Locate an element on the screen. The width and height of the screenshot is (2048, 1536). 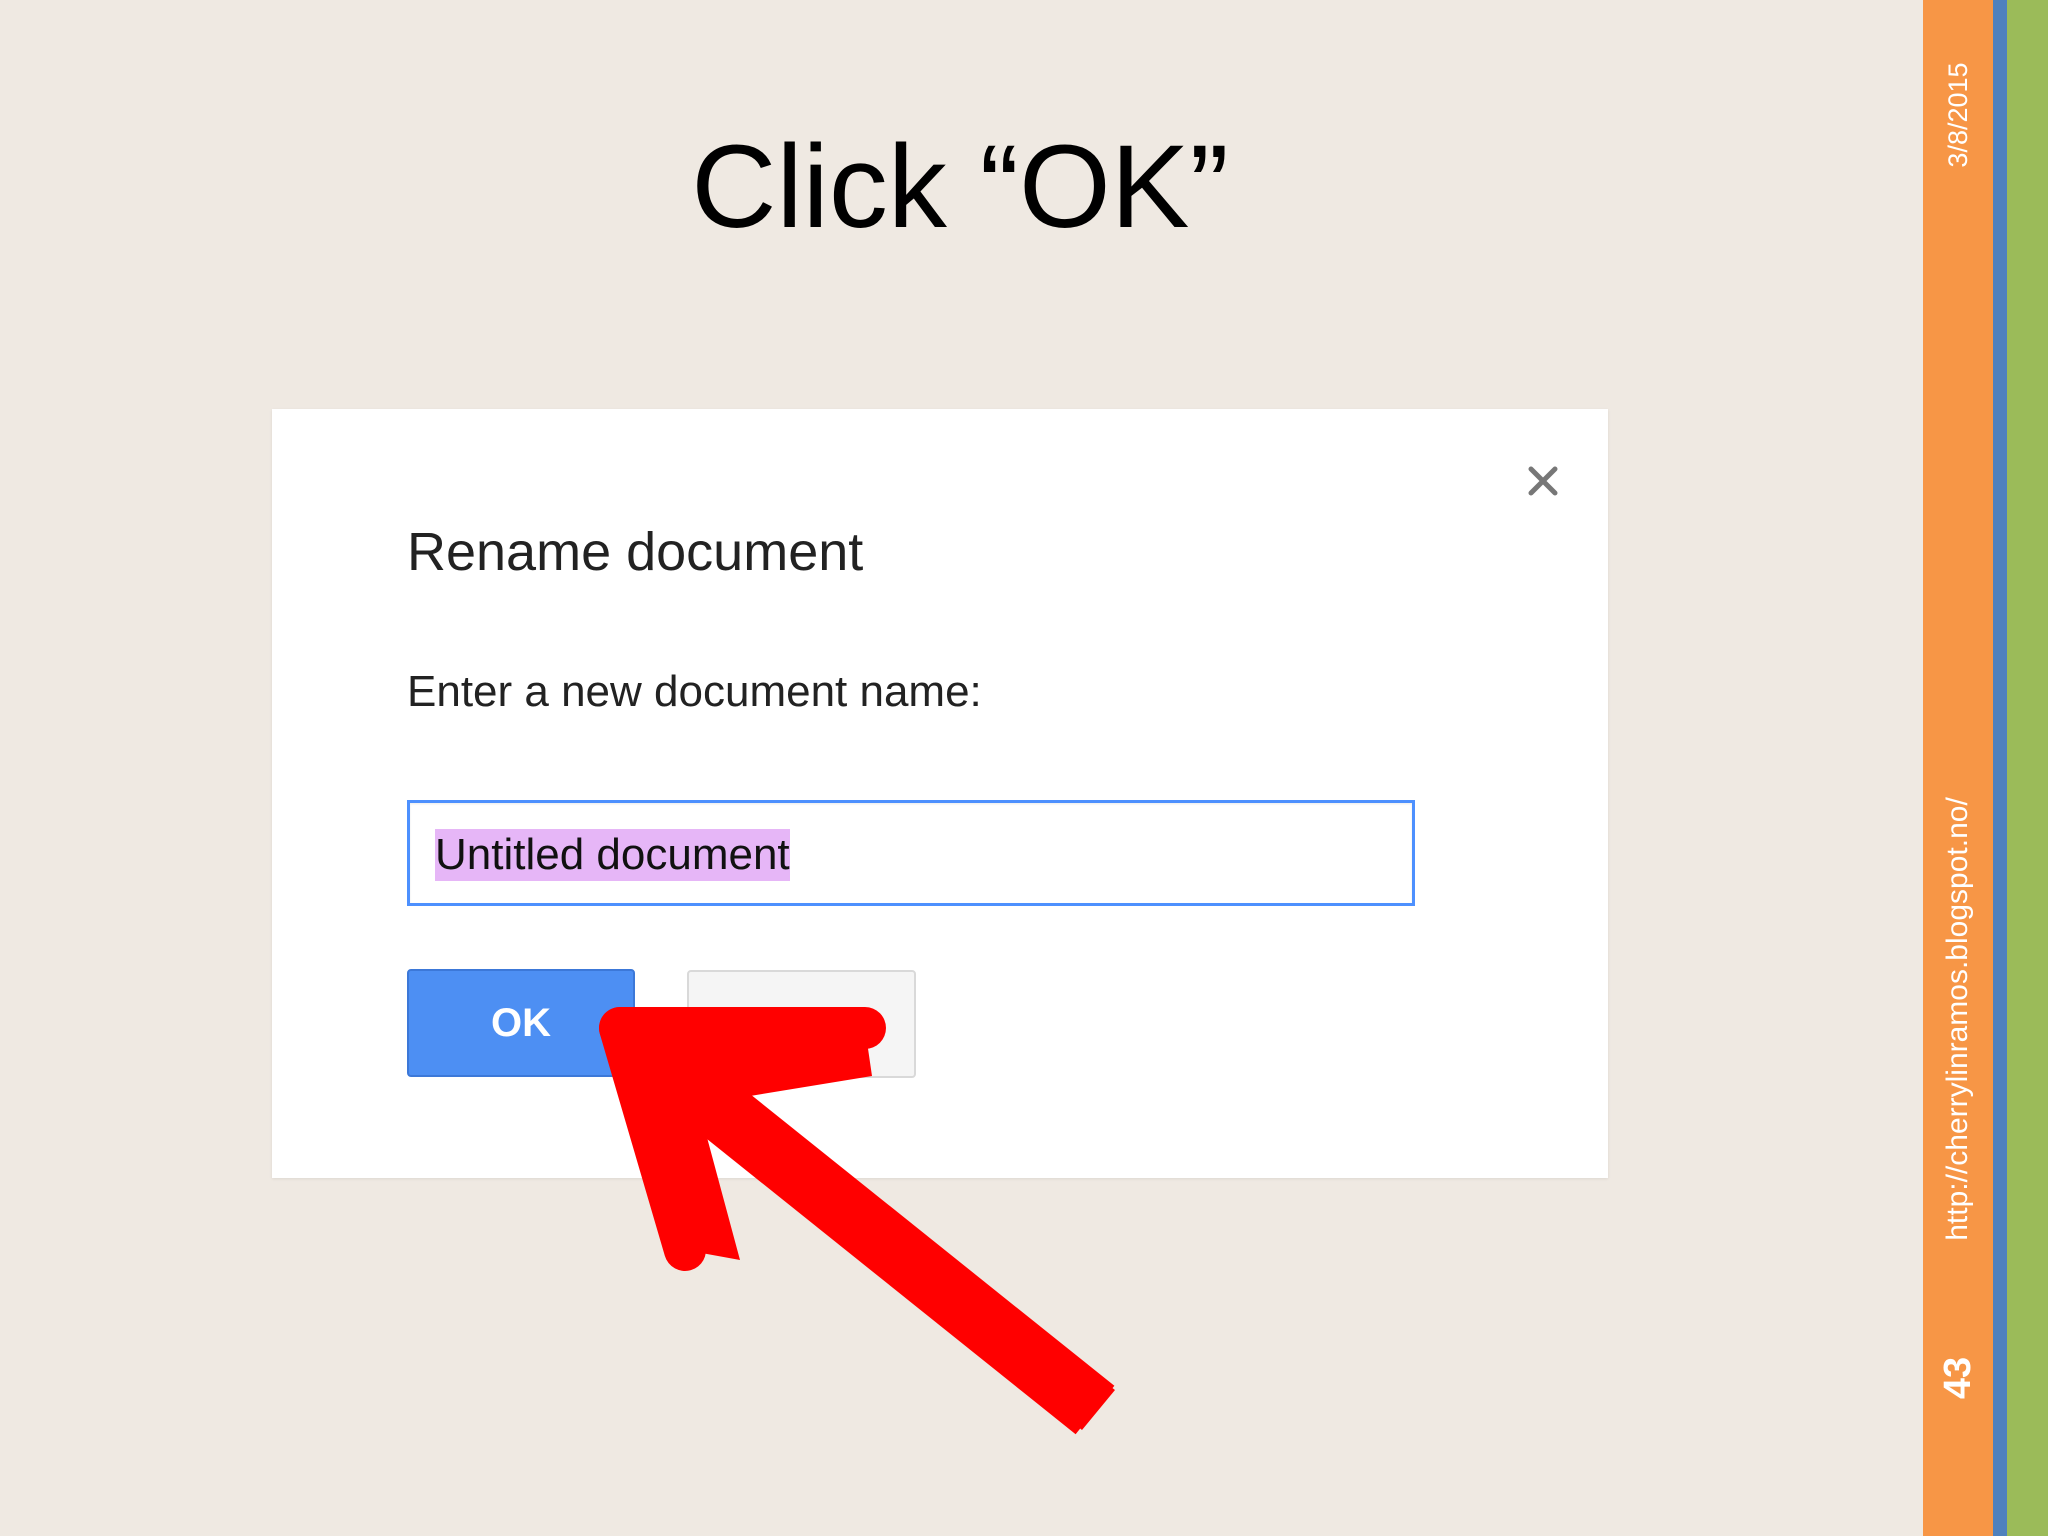
side-accent-green is located at coordinates (2027, 768).